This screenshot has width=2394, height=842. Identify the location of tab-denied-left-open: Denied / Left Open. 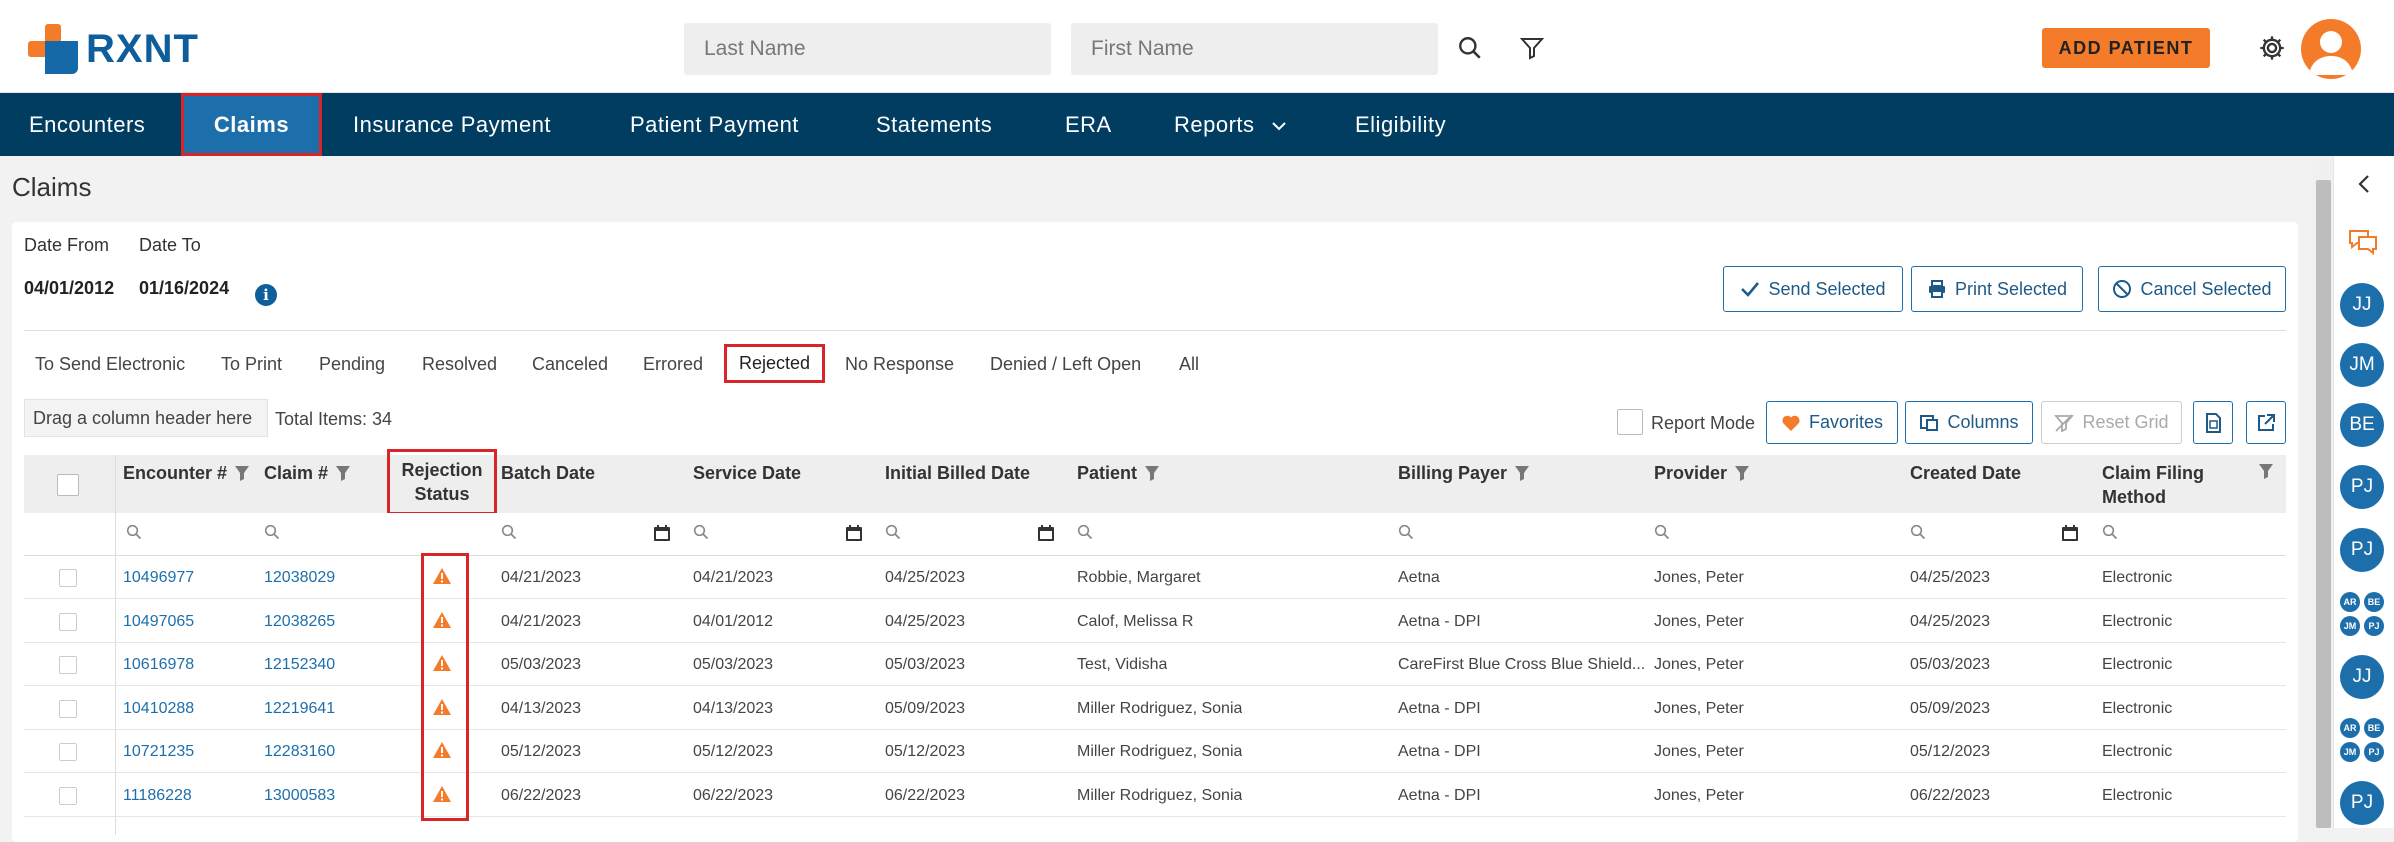
(1065, 364).